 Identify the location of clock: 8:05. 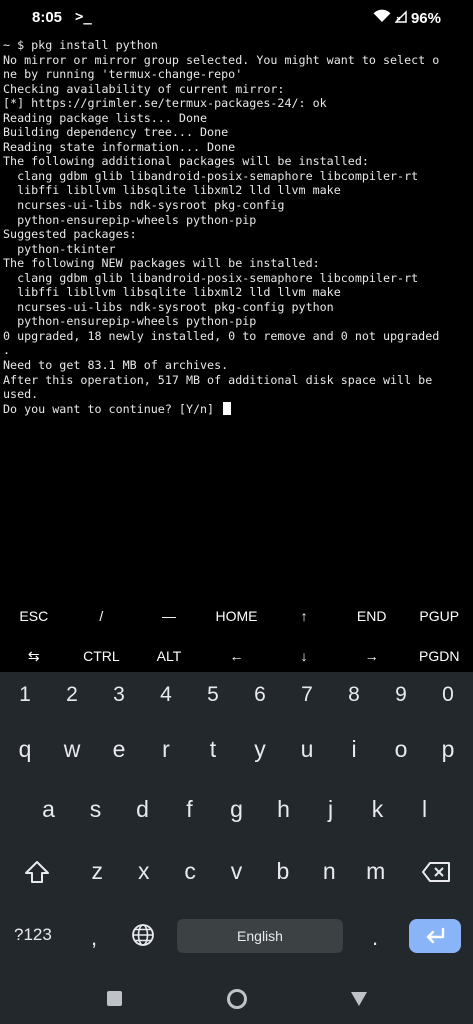
(47, 17).